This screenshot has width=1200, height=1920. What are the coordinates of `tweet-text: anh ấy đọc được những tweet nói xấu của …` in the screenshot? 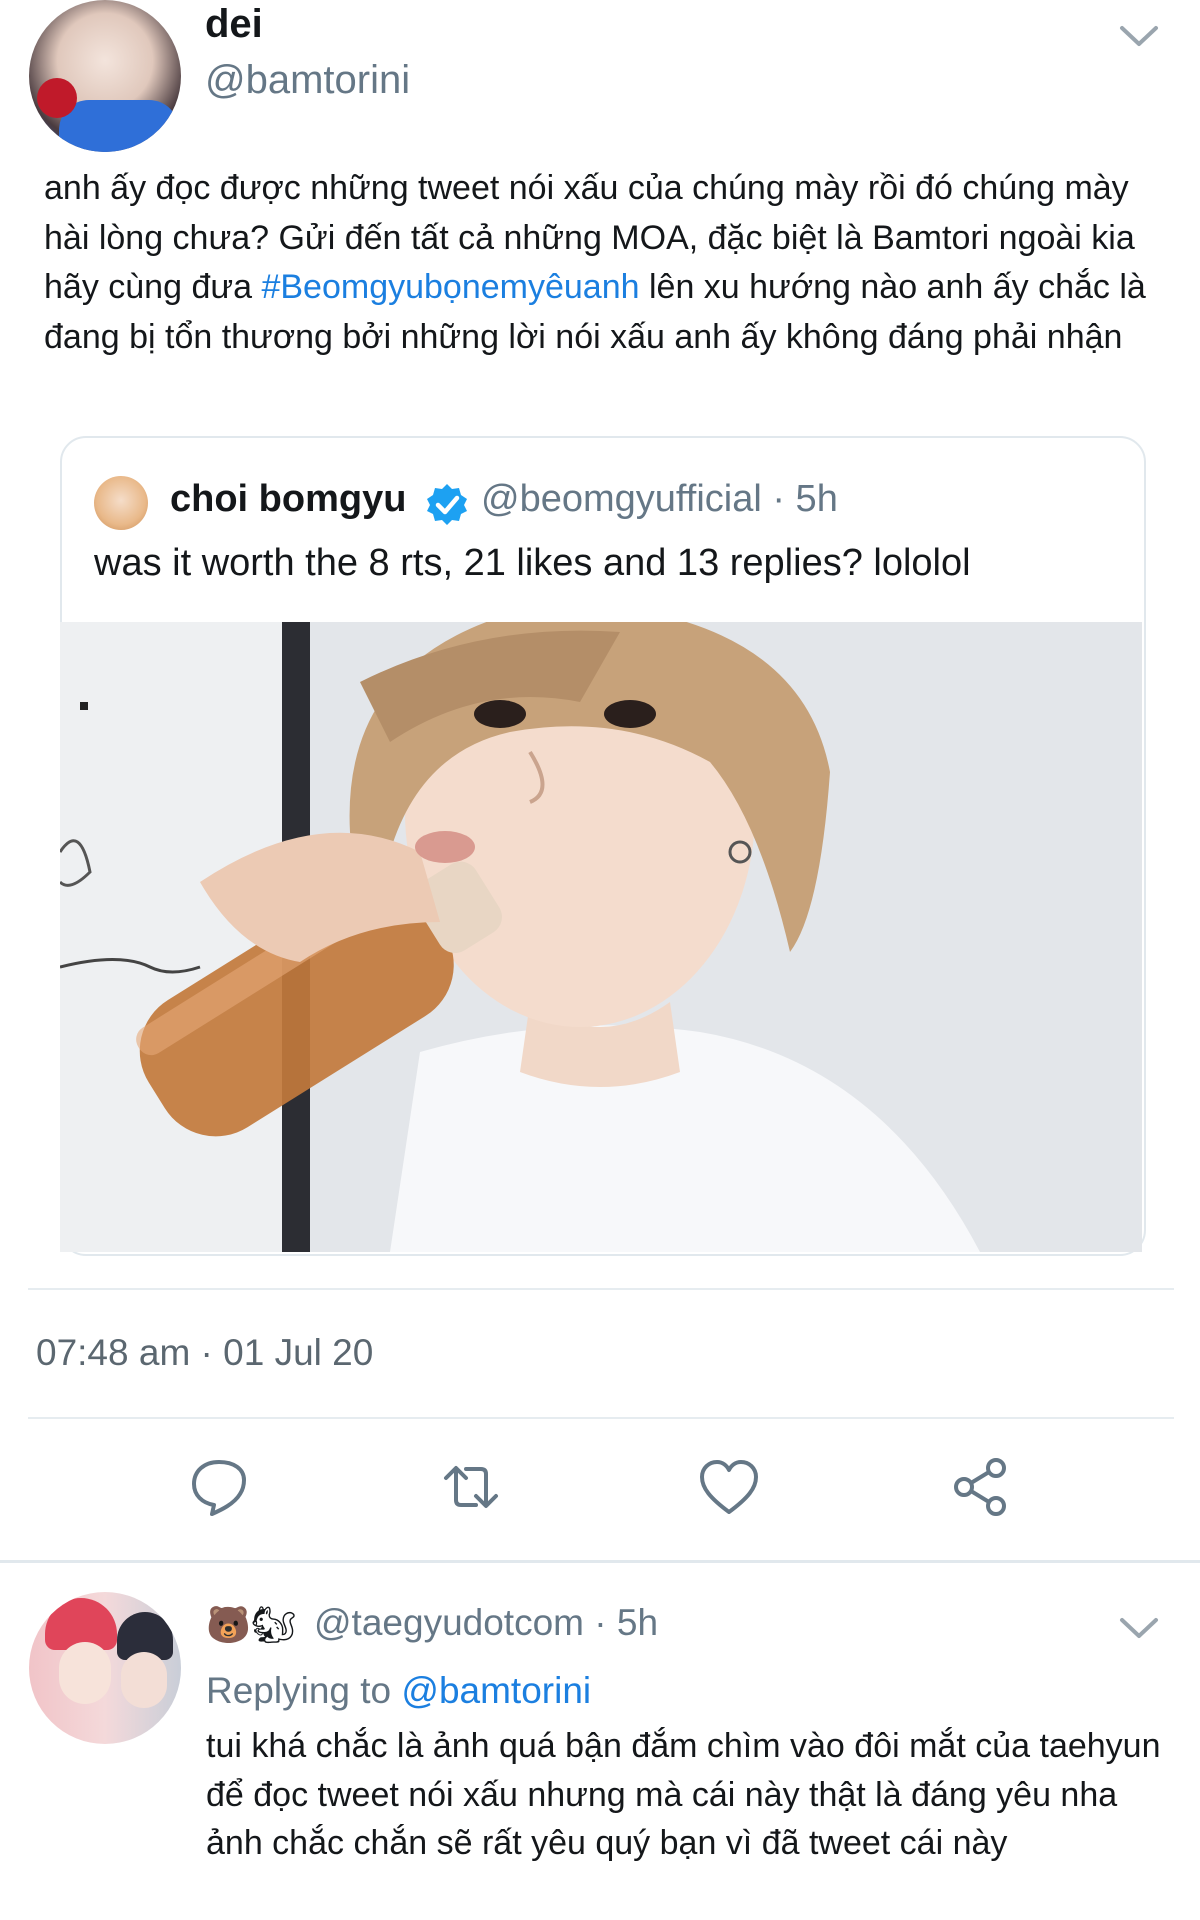 It's located at (609, 263).